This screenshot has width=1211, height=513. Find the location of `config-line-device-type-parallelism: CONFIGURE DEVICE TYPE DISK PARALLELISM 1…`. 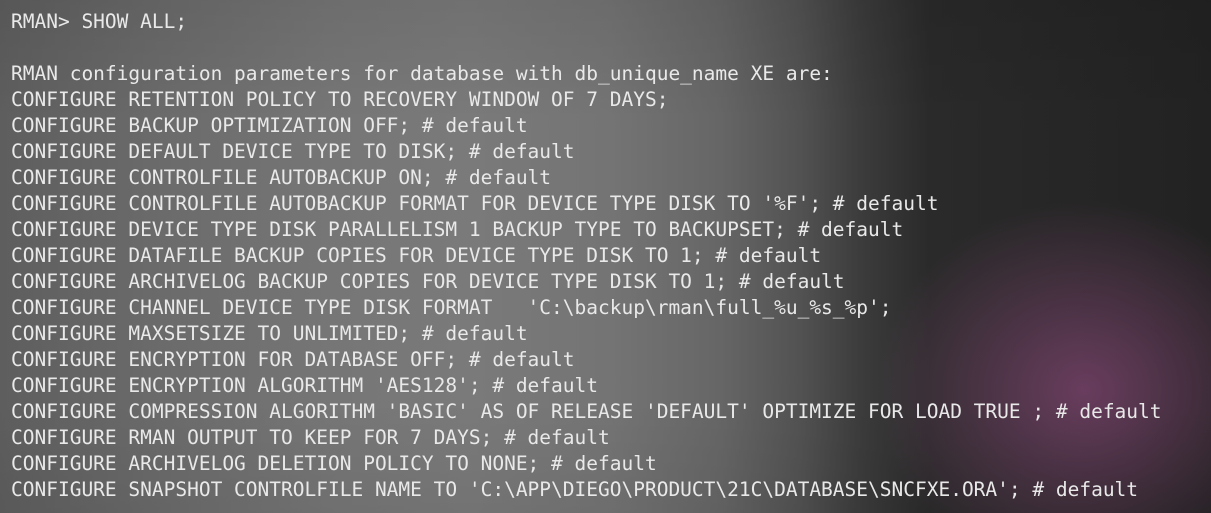

config-line-device-type-parallelism: CONFIGURE DEVICE TYPE DISK PARALLELISM 1… is located at coordinates (457, 229).